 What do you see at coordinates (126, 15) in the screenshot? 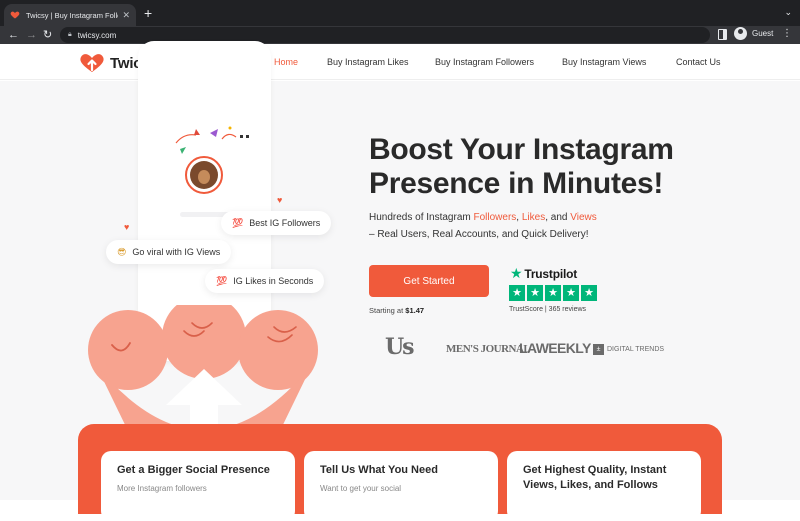
I see `close-tab-icon: ✕` at bounding box center [126, 15].